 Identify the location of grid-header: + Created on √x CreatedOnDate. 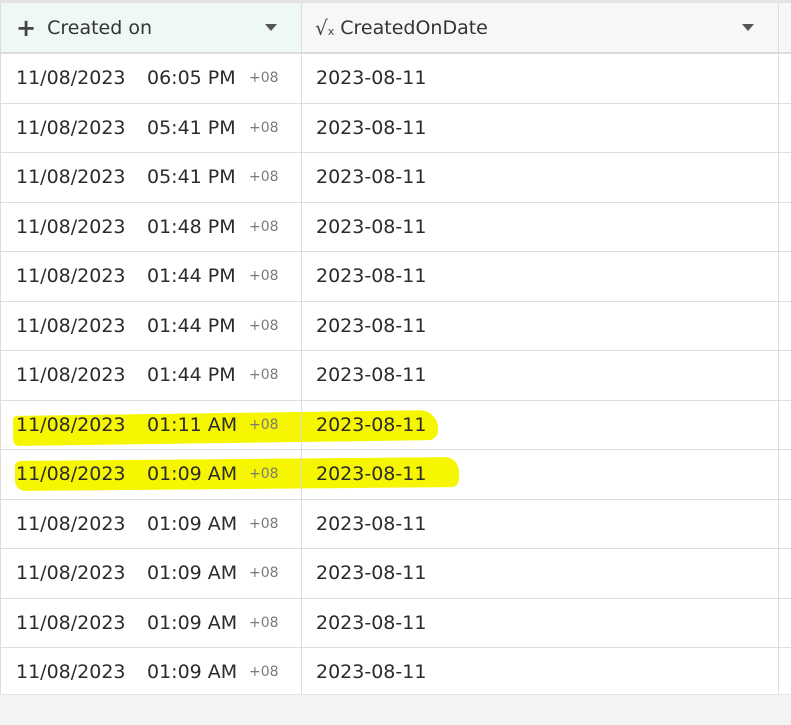
(396, 28).